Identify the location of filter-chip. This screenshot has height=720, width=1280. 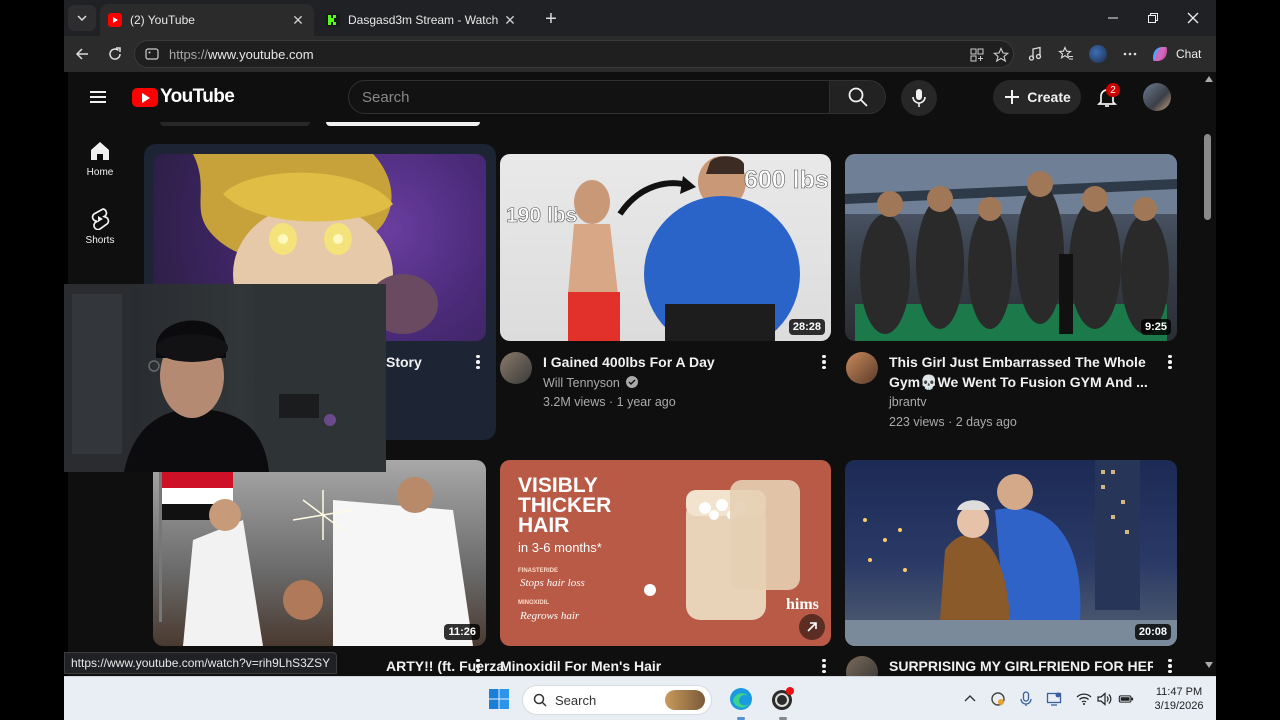
(235, 124).